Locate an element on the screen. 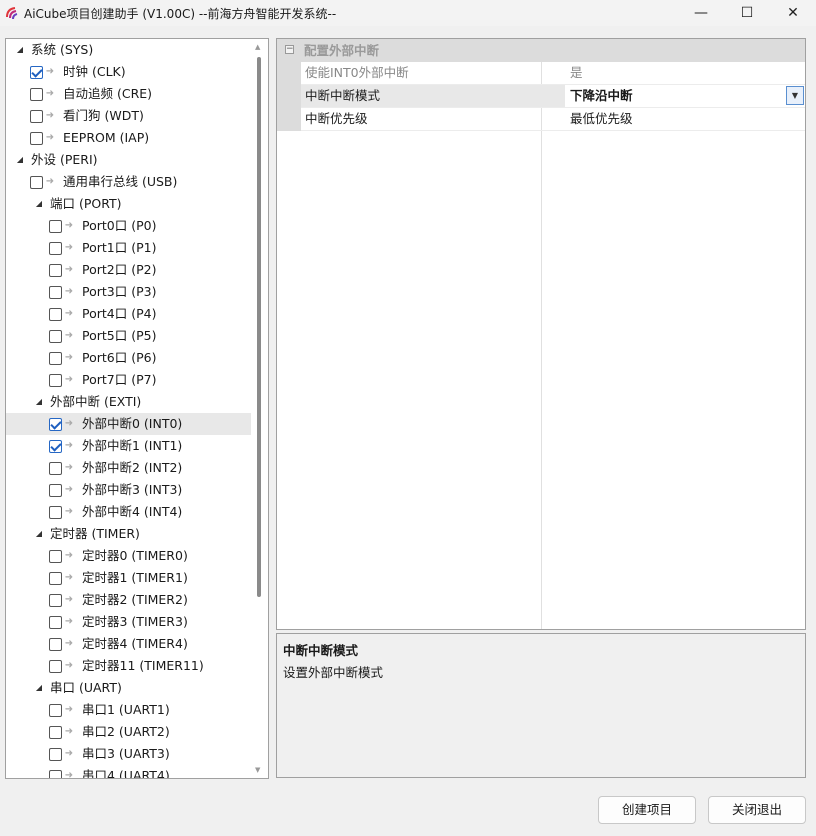 Image resolution: width=816 pixels, height=836 pixels. create-project-button: 创建项目 is located at coordinates (647, 810).